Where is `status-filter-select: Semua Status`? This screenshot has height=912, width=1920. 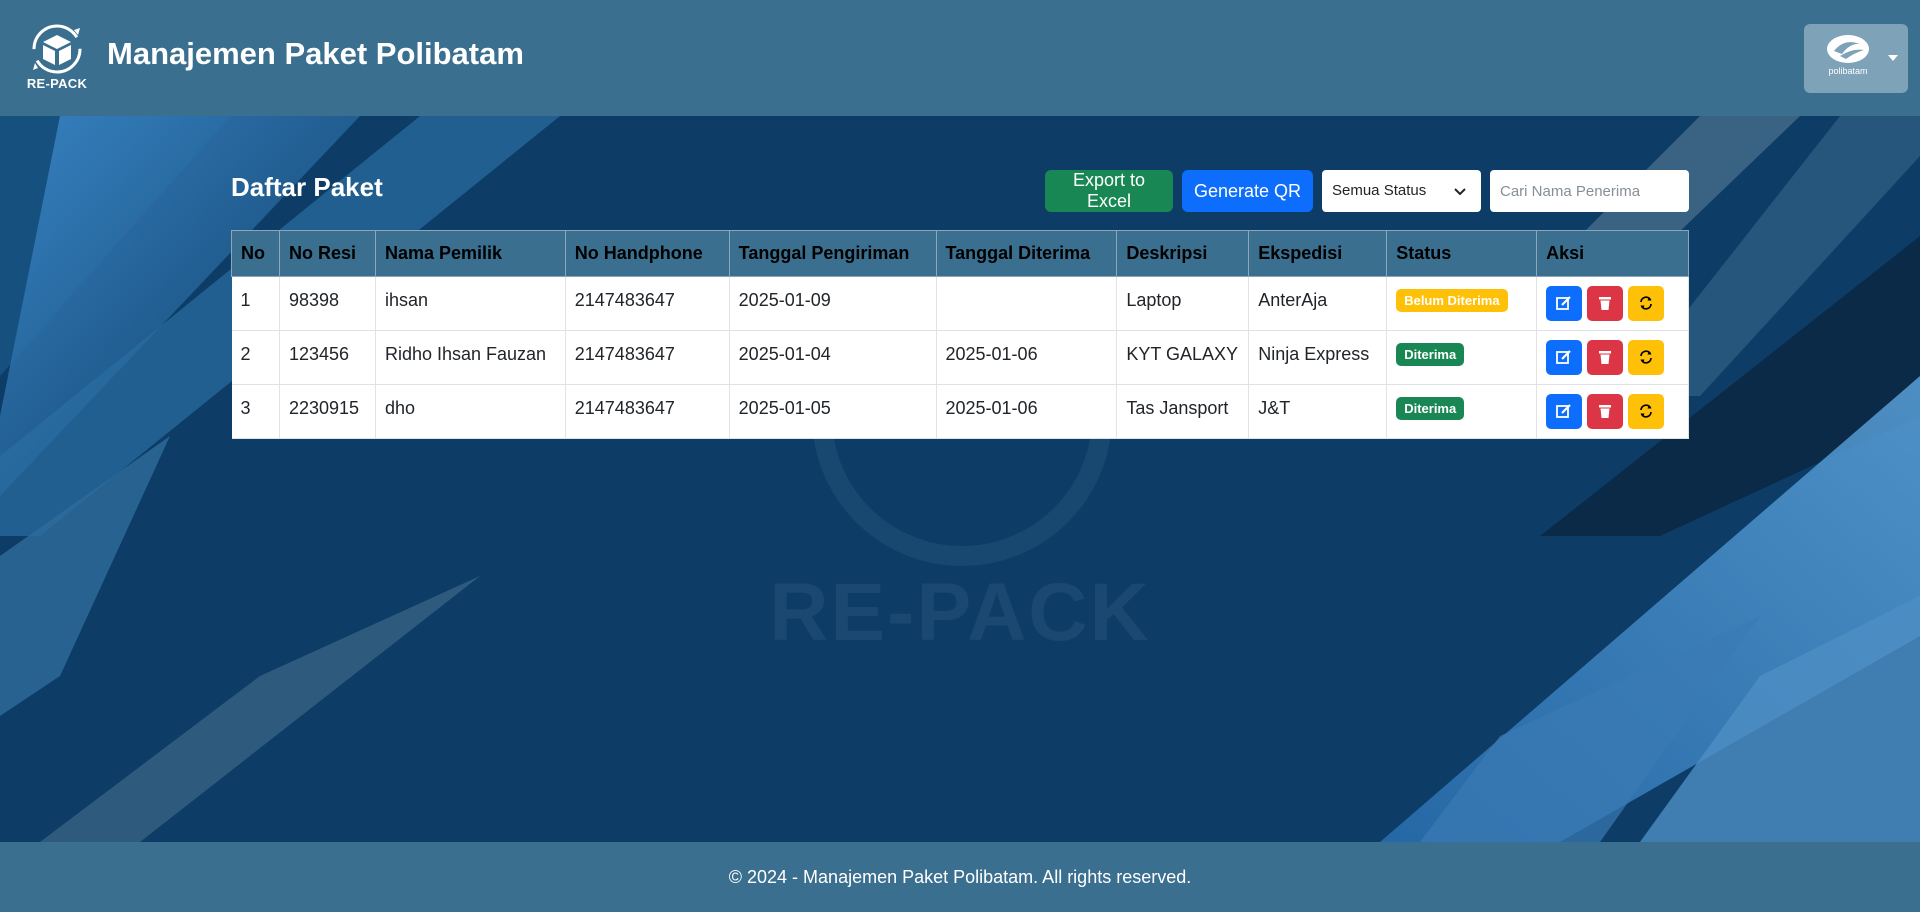
status-filter-select: Semua Status is located at coordinates (1401, 191).